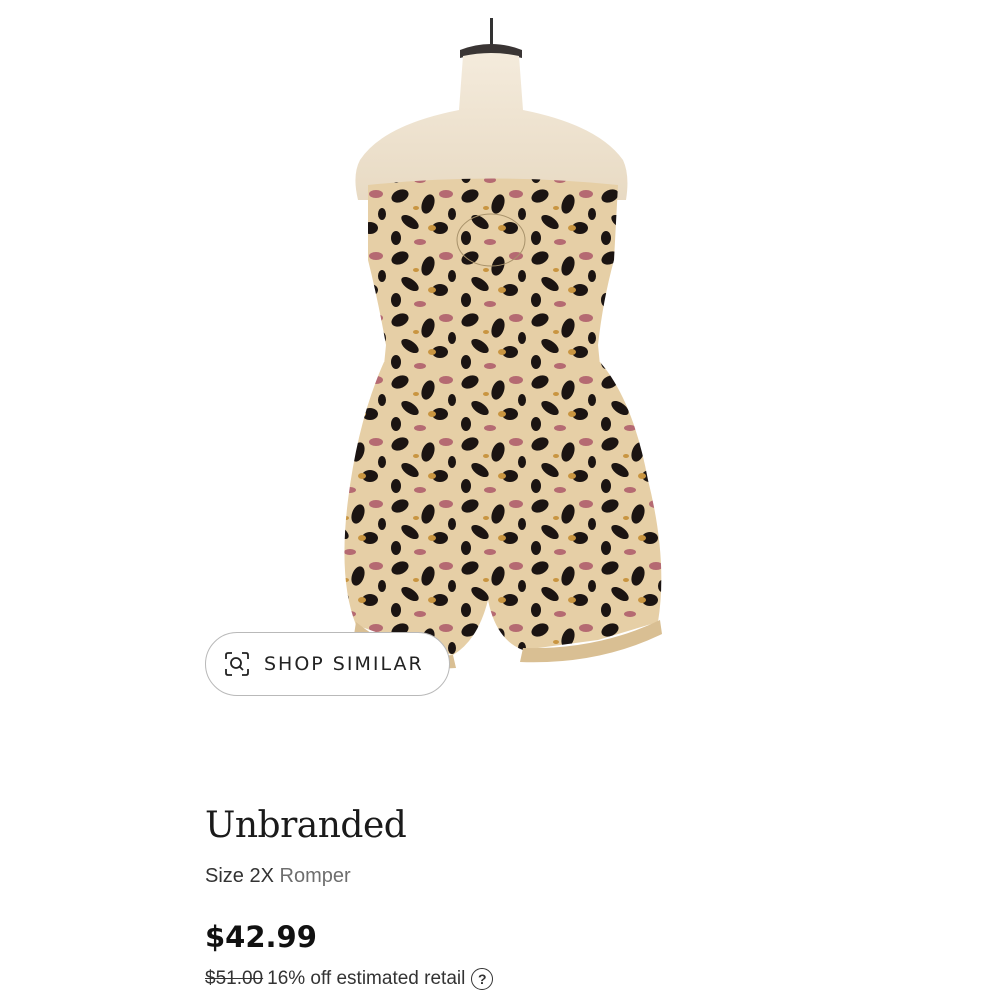 The image size is (1000, 1000). Describe the element at coordinates (482, 979) in the screenshot. I see `help-icon: ?` at that location.